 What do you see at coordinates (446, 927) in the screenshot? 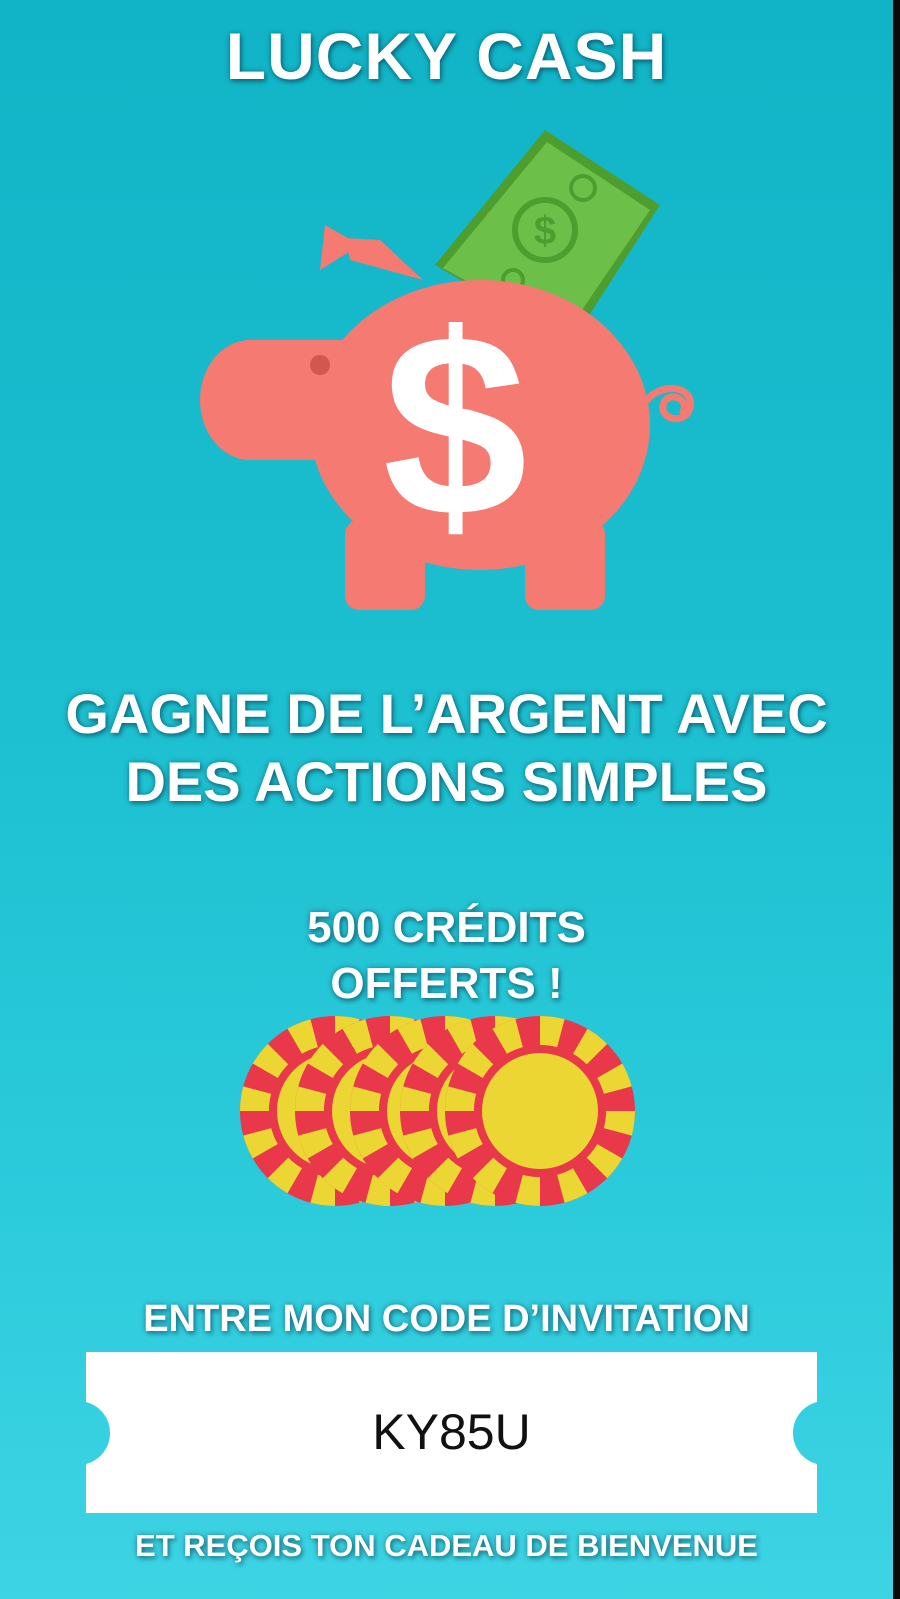
I see `credits-line-1: 500 CRÉDITS` at bounding box center [446, 927].